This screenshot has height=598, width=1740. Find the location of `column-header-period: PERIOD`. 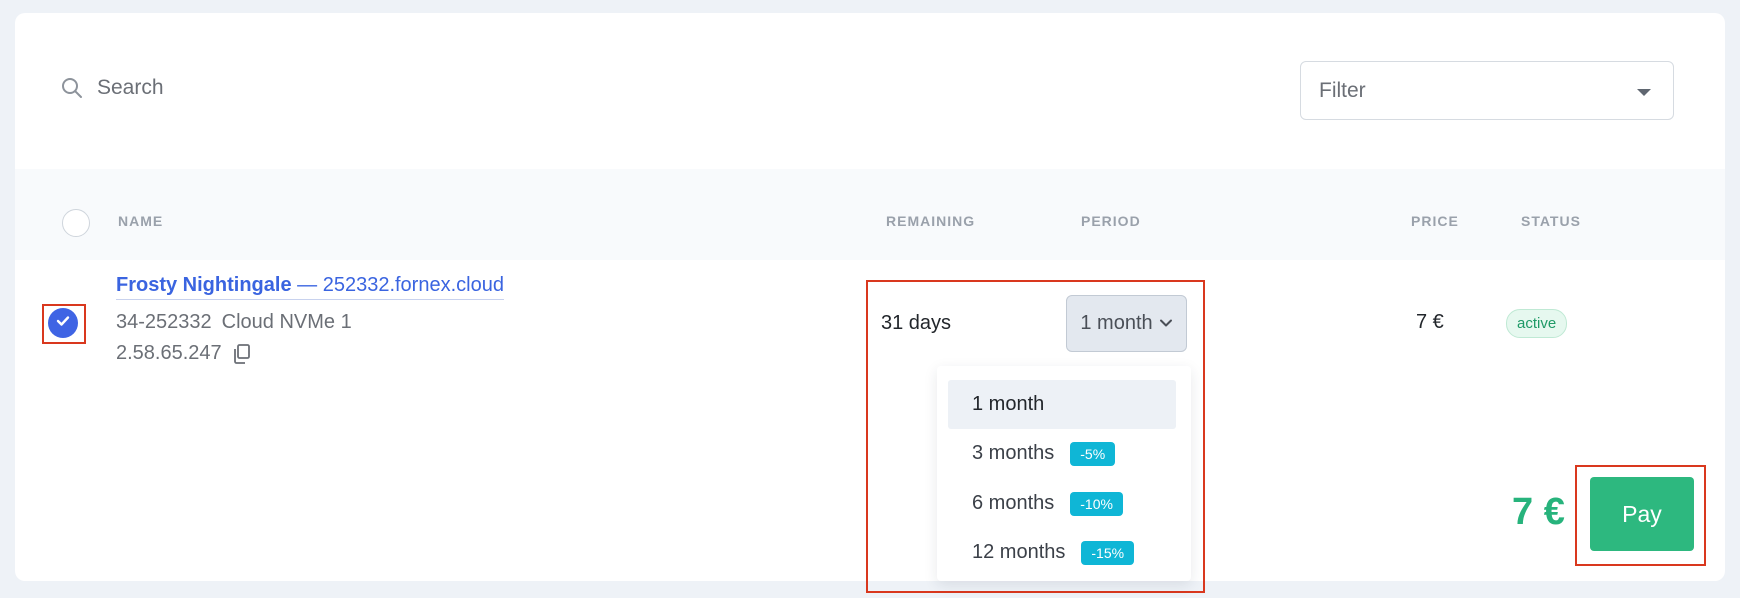

column-header-period: PERIOD is located at coordinates (1111, 221).